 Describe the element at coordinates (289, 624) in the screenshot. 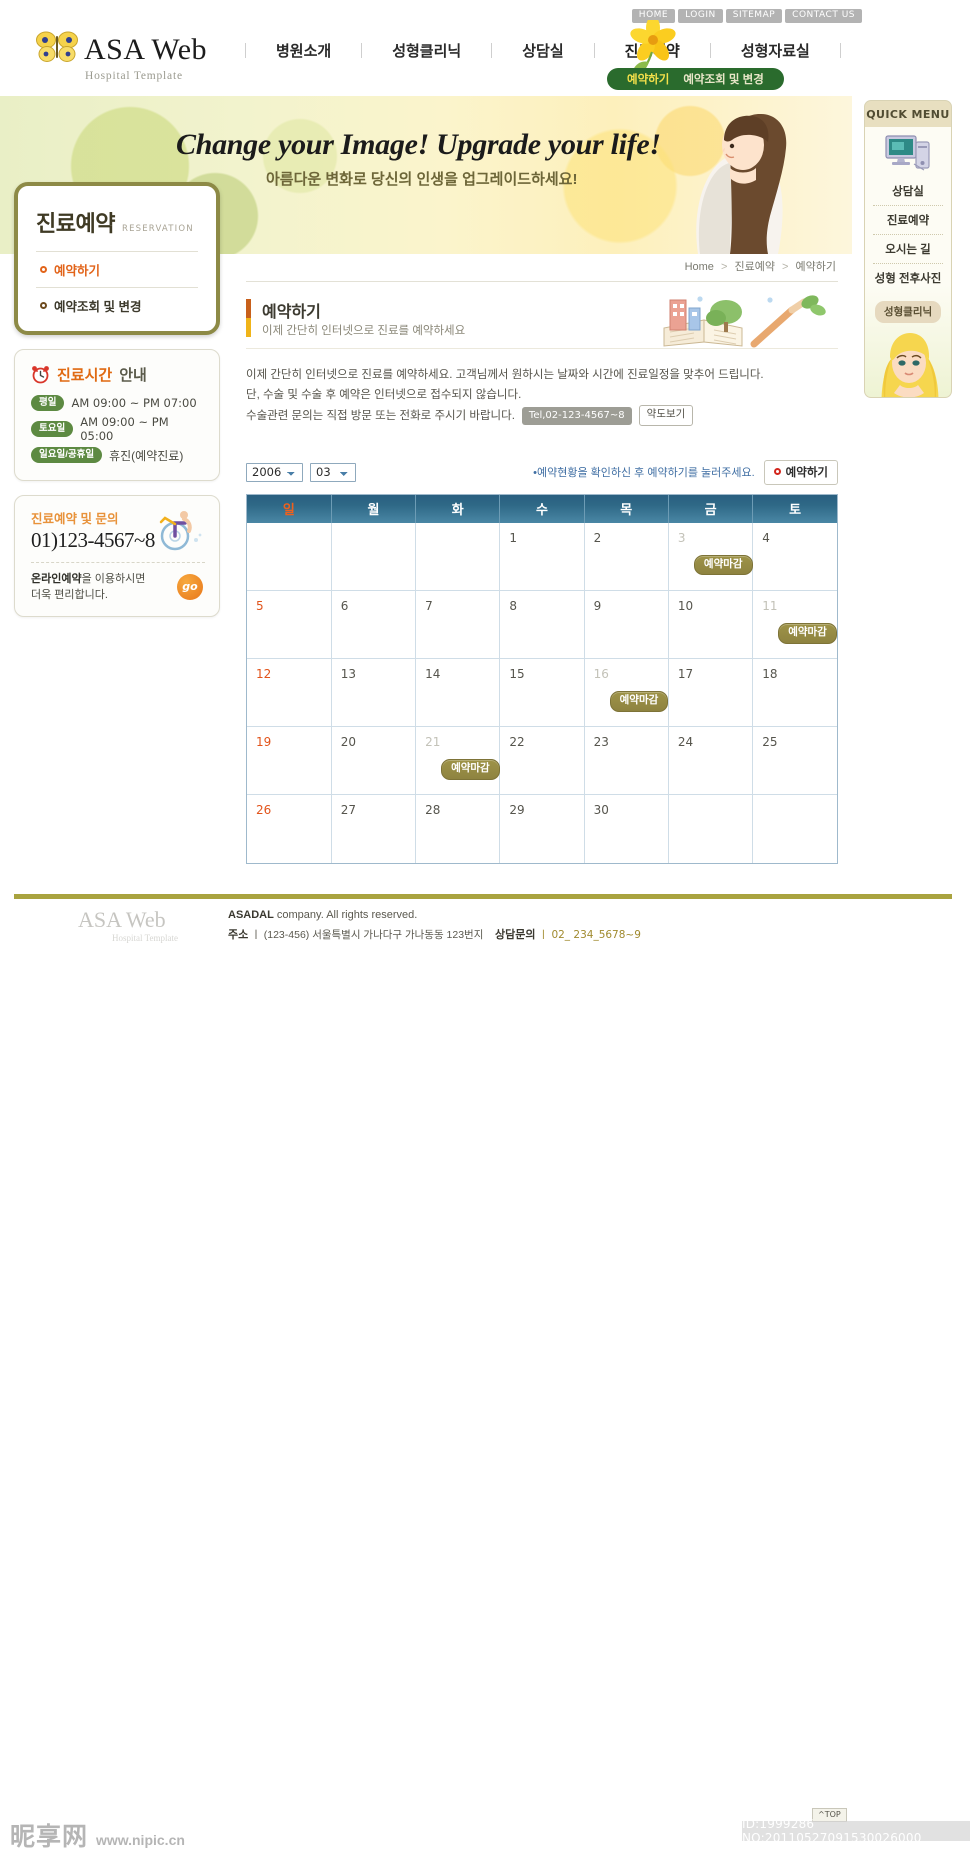

I see `calendar-day-cell: 5` at that location.